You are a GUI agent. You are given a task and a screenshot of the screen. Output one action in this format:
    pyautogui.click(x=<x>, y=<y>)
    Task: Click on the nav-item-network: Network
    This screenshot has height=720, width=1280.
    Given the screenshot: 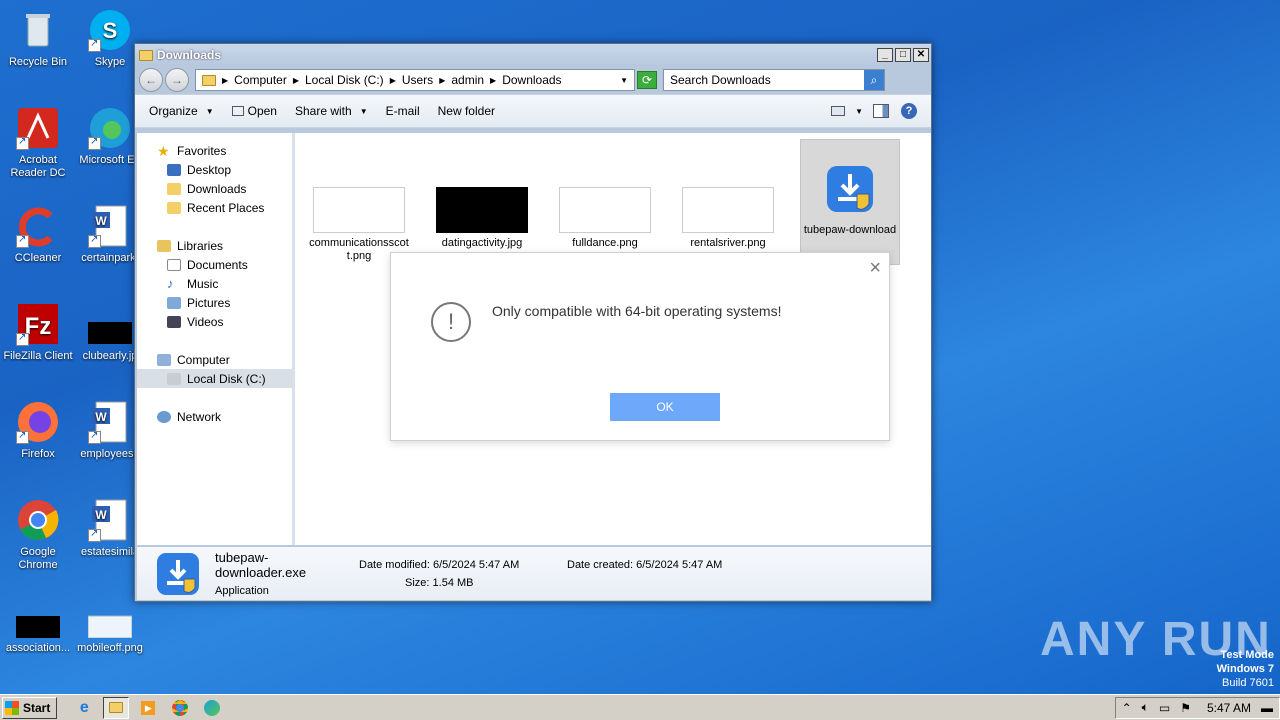 What is the action you would take?
    pyautogui.click(x=214, y=416)
    